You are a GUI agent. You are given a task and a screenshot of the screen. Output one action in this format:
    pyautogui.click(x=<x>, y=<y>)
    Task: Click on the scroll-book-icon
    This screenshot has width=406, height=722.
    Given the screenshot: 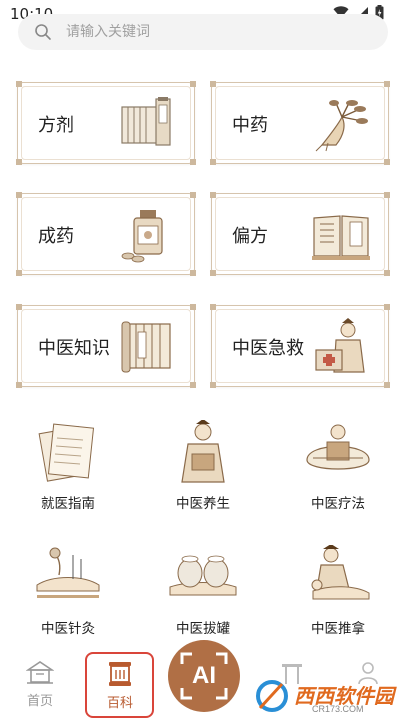 What is the action you would take?
    pyautogui.click(x=146, y=121)
    